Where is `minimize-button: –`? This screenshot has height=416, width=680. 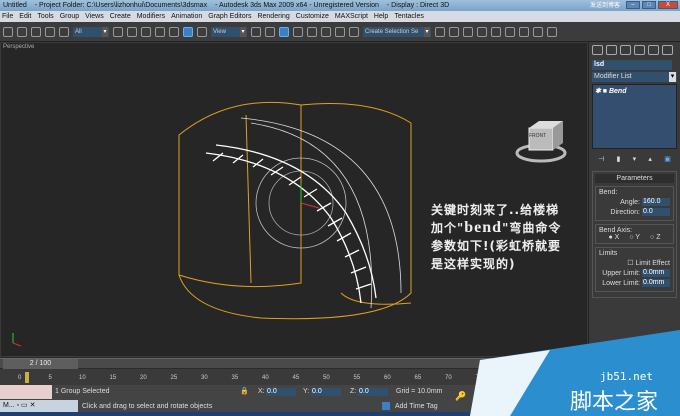 minimize-button: – is located at coordinates (633, 5).